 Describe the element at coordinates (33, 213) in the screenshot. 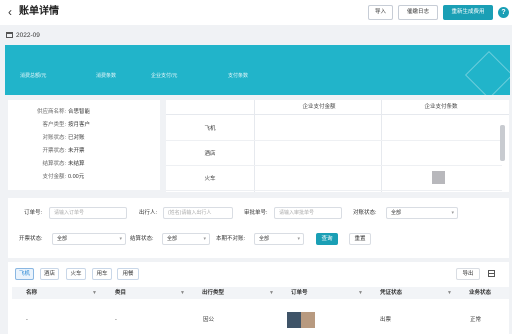

I see `order-no-label: 订单号:` at that location.